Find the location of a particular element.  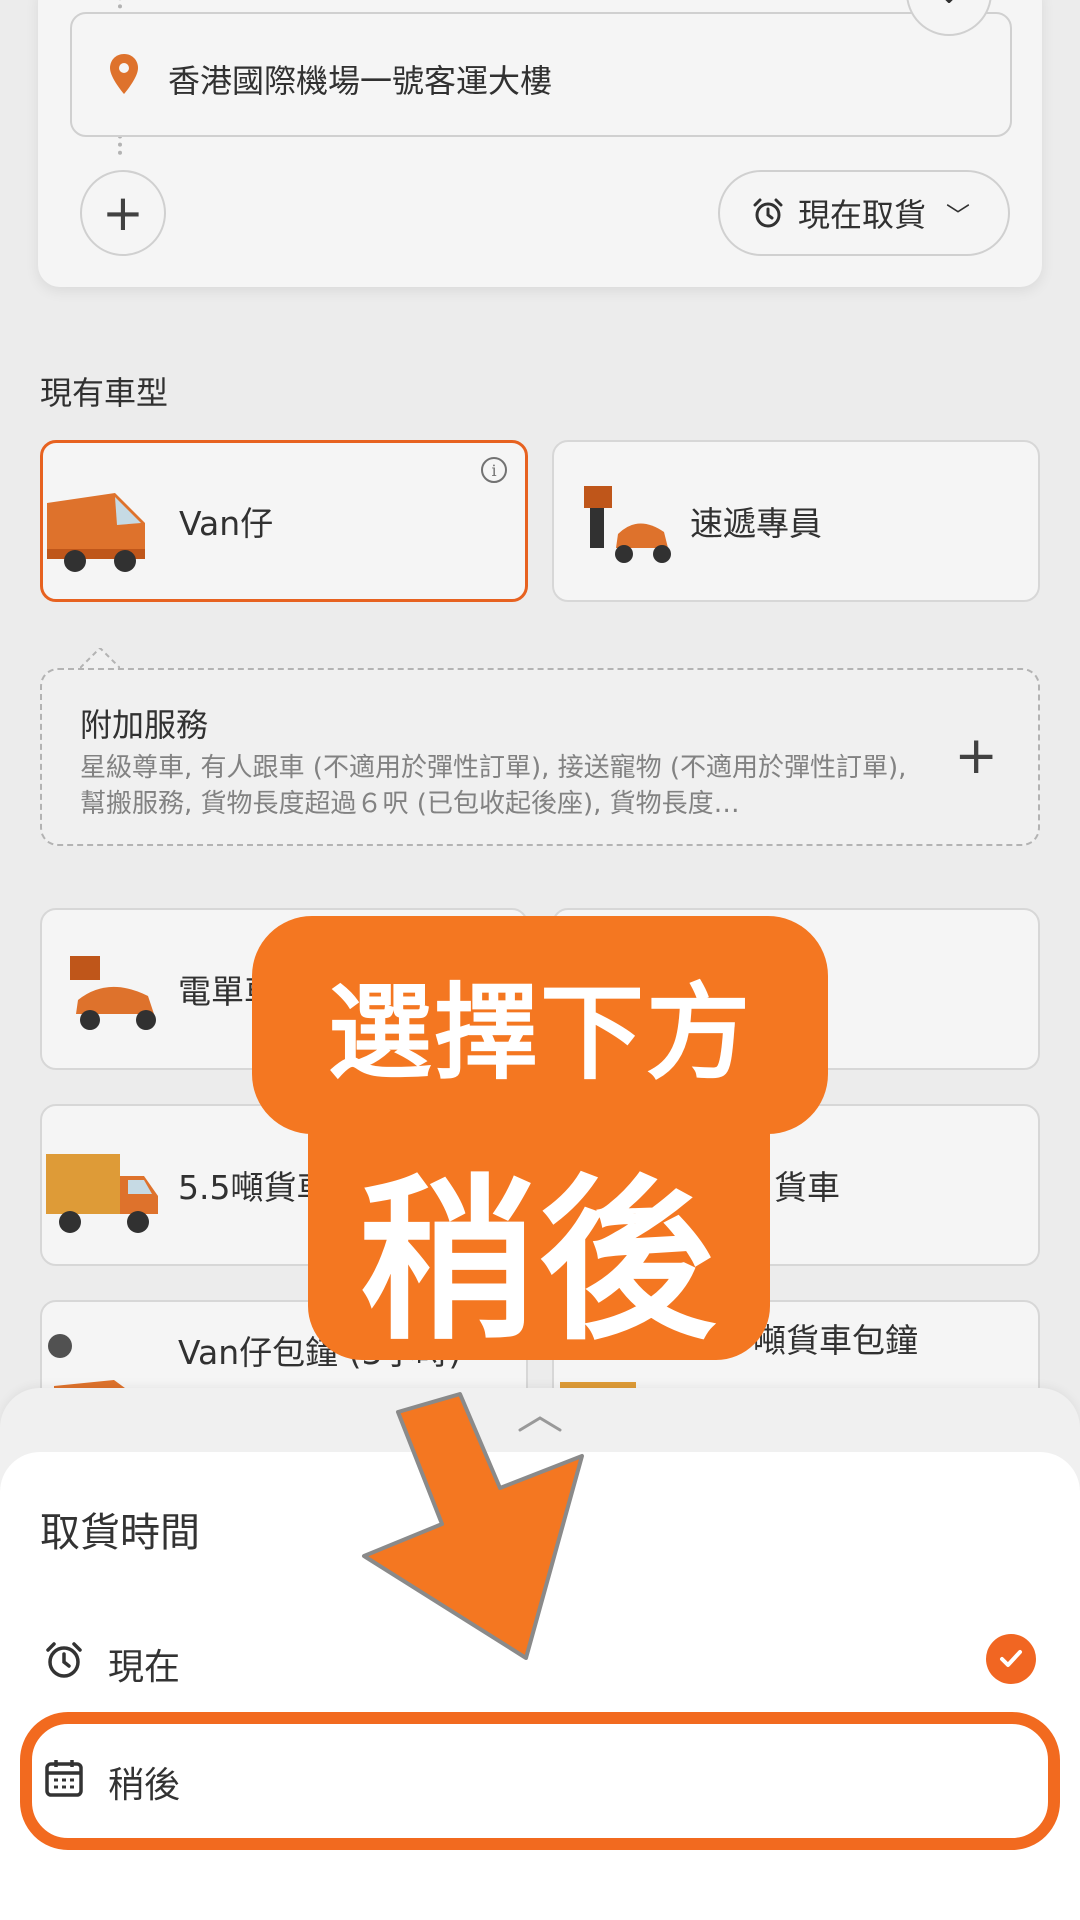

alarm-clock-icon is located at coordinates (64, 1660).